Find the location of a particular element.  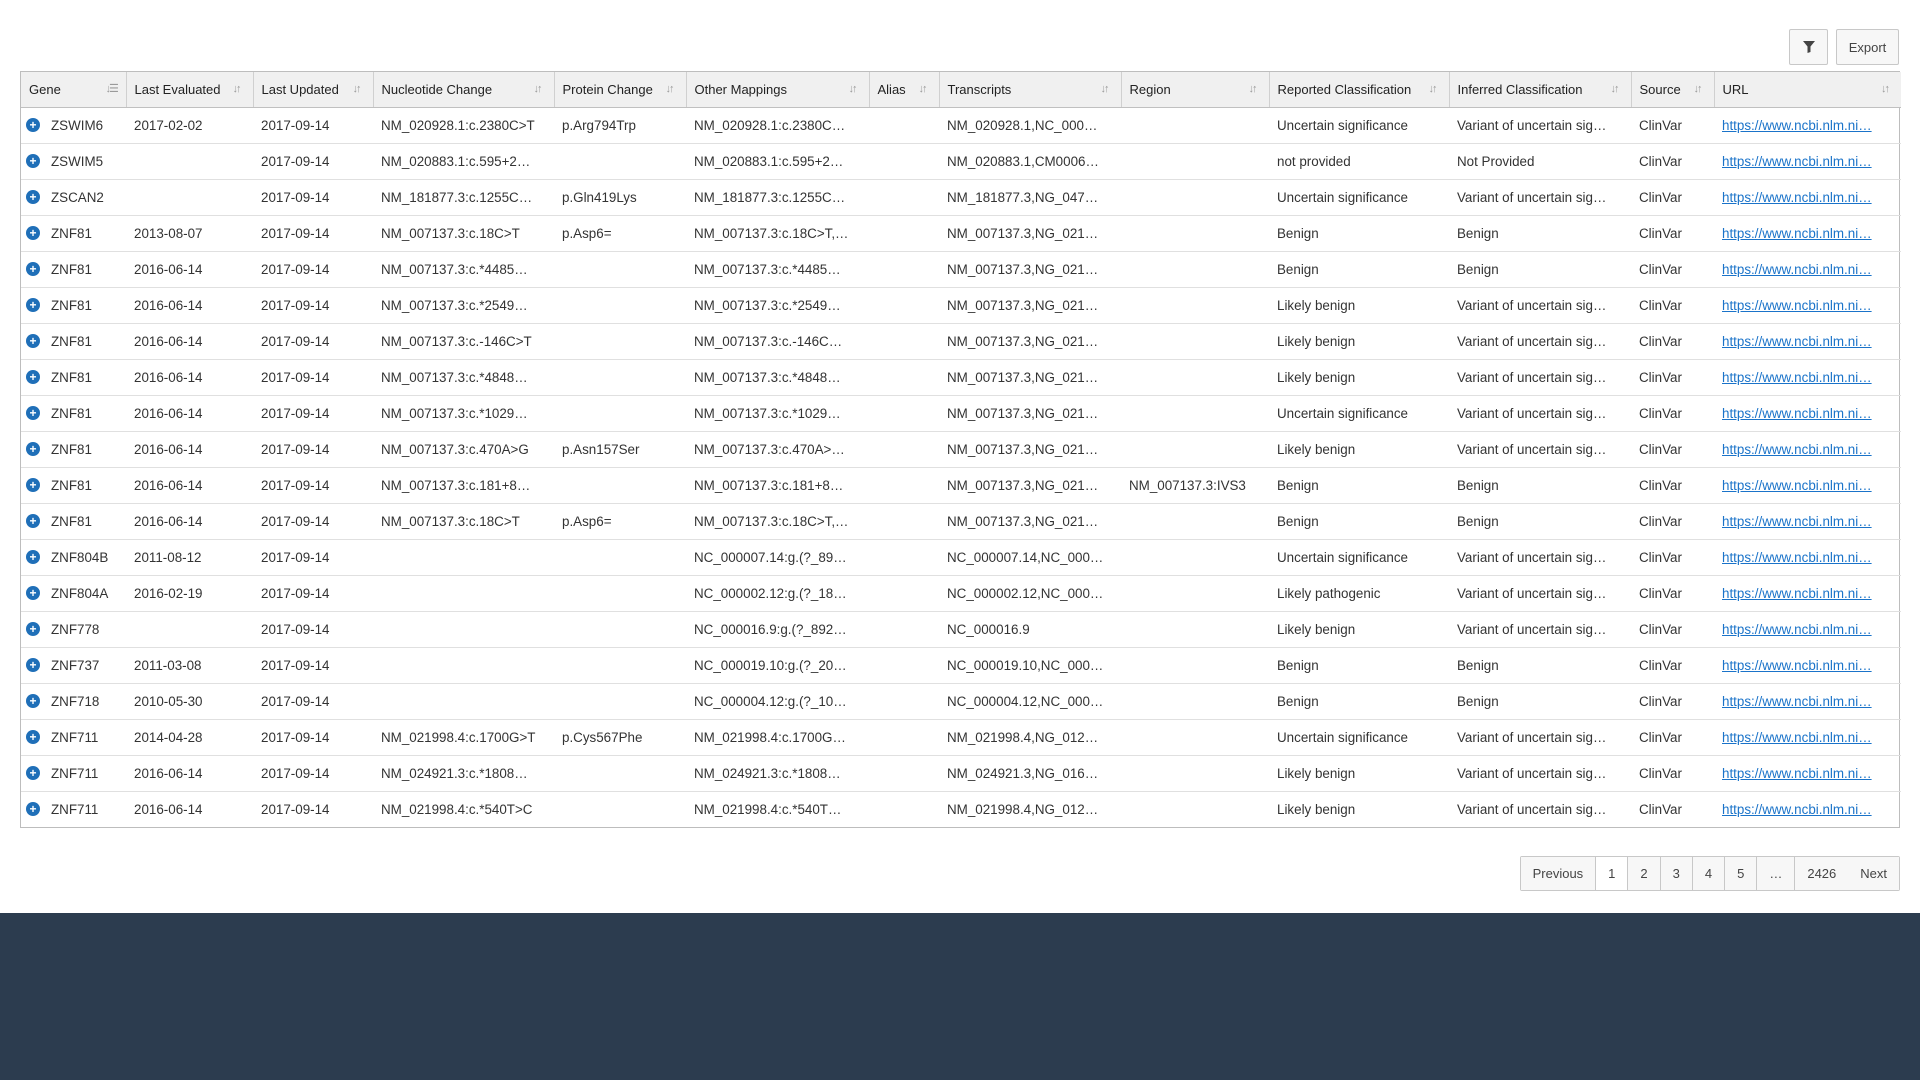

page-button-2426: 2426 is located at coordinates (1822, 873).